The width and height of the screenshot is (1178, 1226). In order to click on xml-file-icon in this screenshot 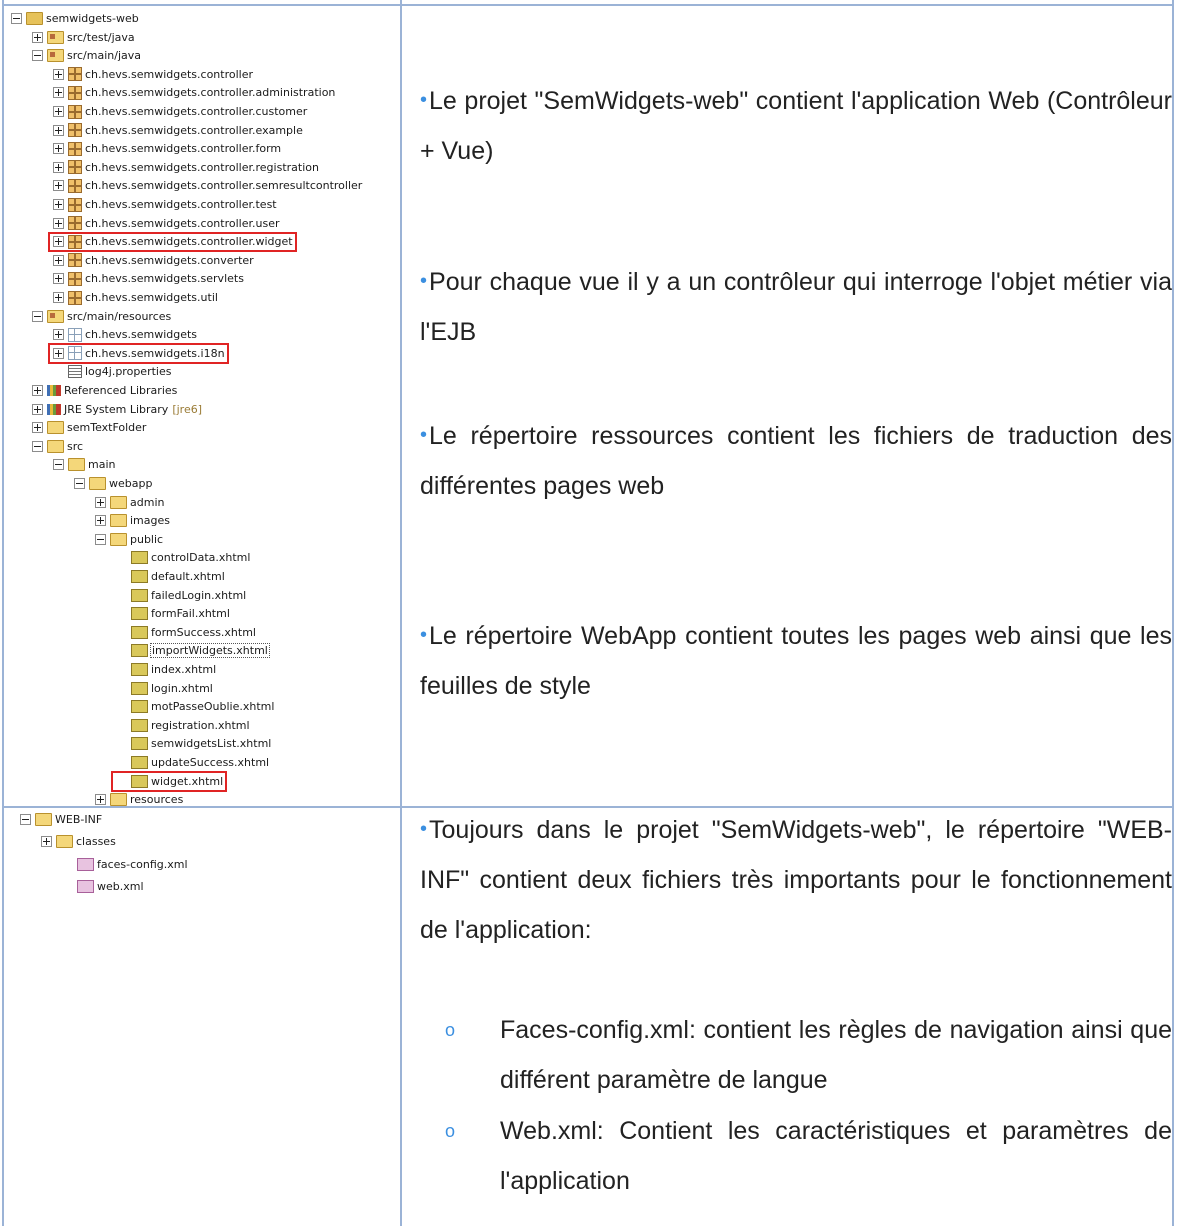, I will do `click(85, 864)`.